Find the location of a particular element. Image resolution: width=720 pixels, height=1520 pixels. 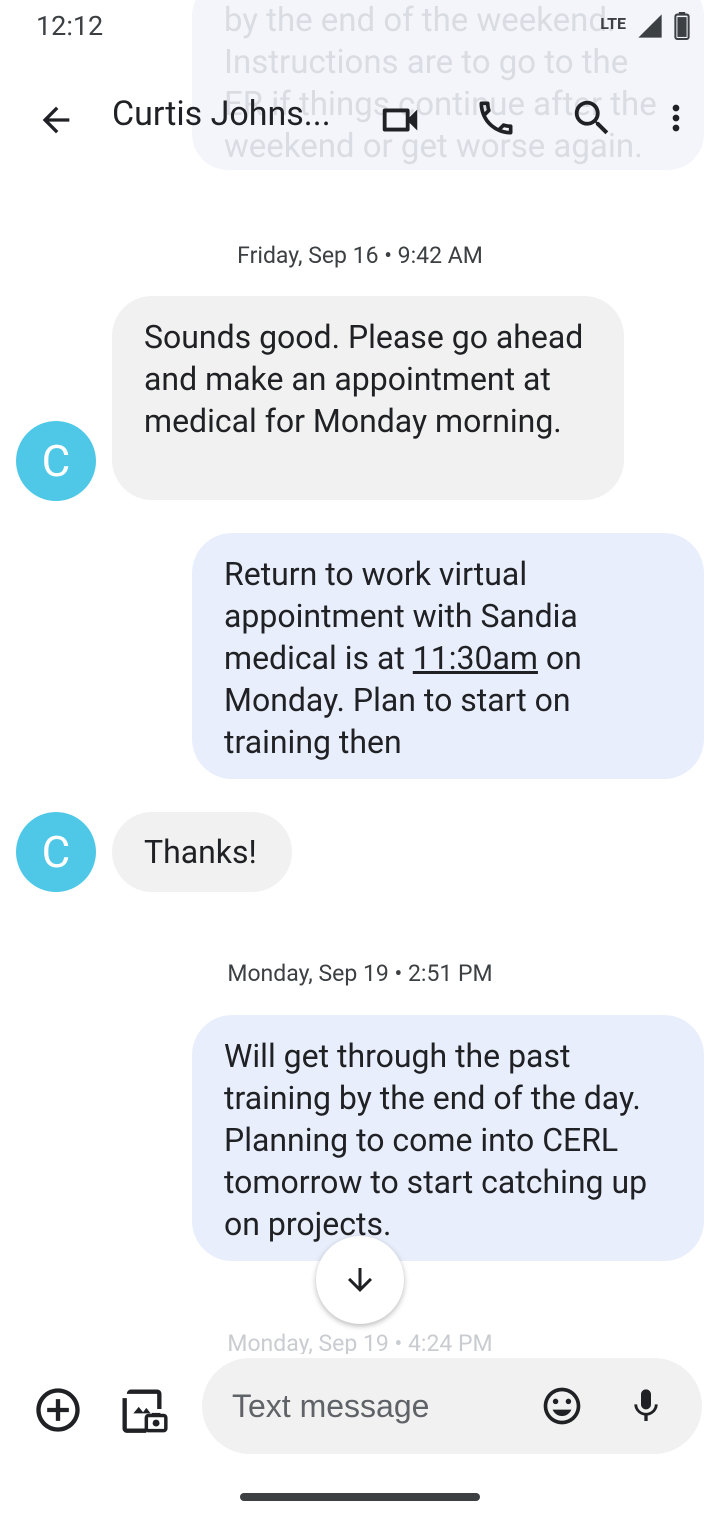

more-vert-icon is located at coordinates (676, 118).